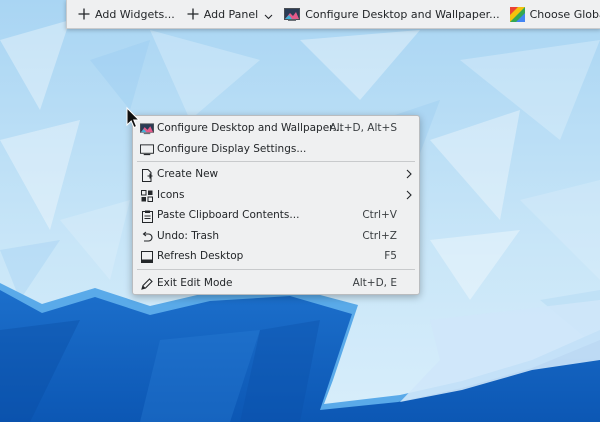 Image resolution: width=600 pixels, height=422 pixels. I want to click on add-panel-dropdown, so click(271, 14).